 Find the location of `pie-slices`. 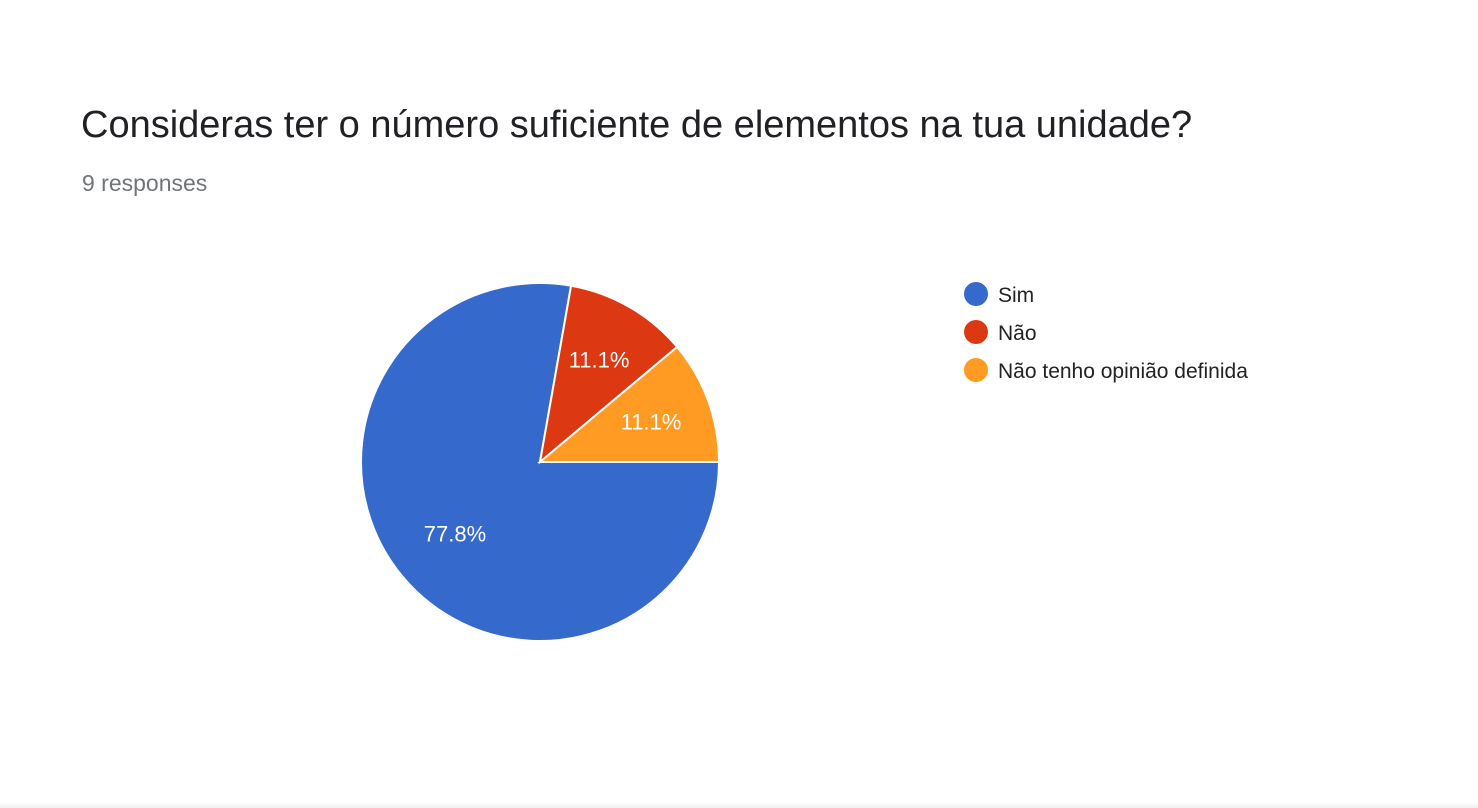

pie-slices is located at coordinates (540, 462).